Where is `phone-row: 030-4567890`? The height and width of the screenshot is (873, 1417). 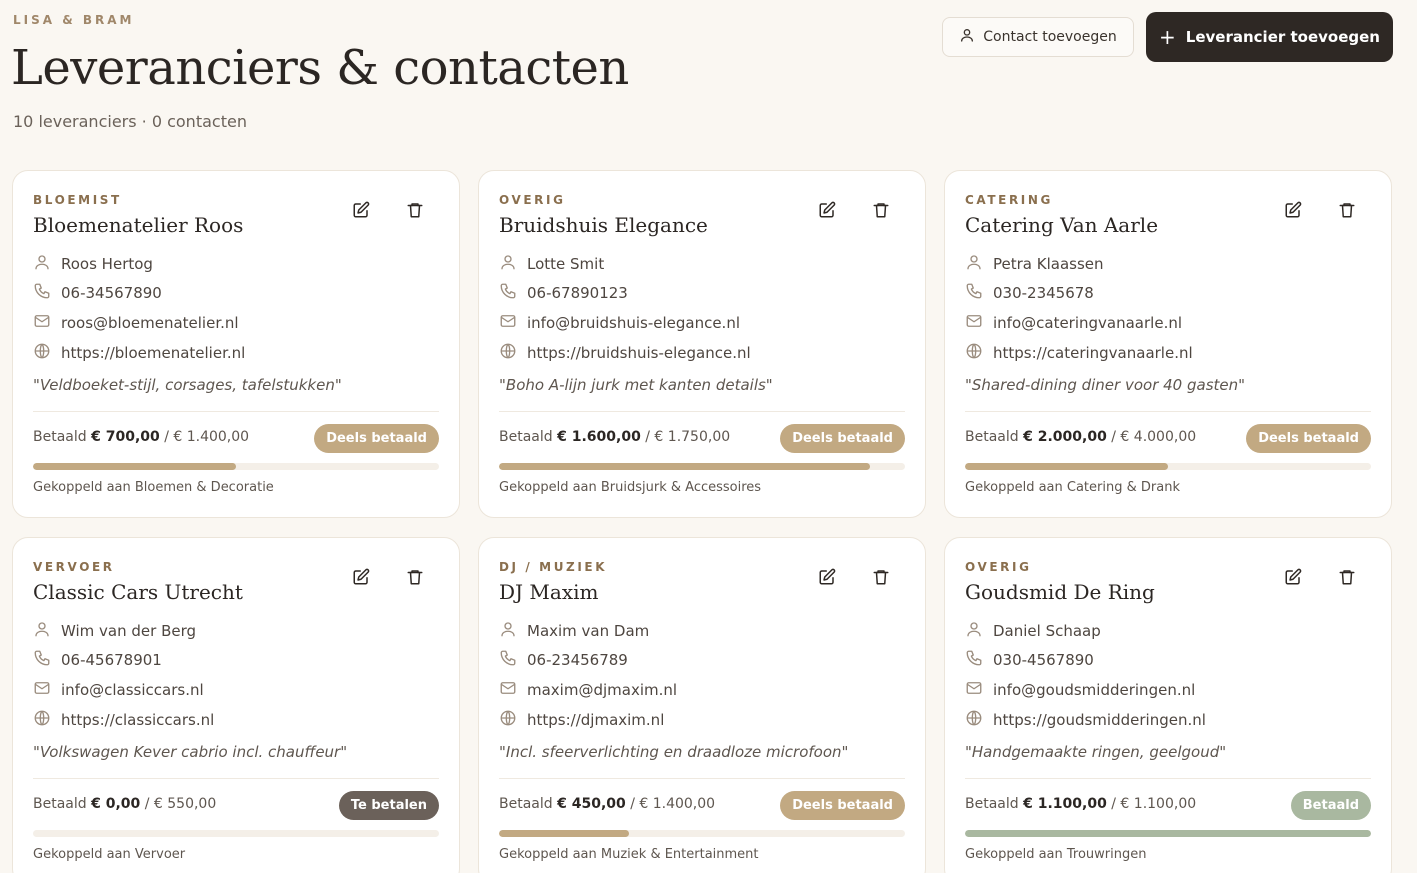 phone-row: 030-4567890 is located at coordinates (1029, 660).